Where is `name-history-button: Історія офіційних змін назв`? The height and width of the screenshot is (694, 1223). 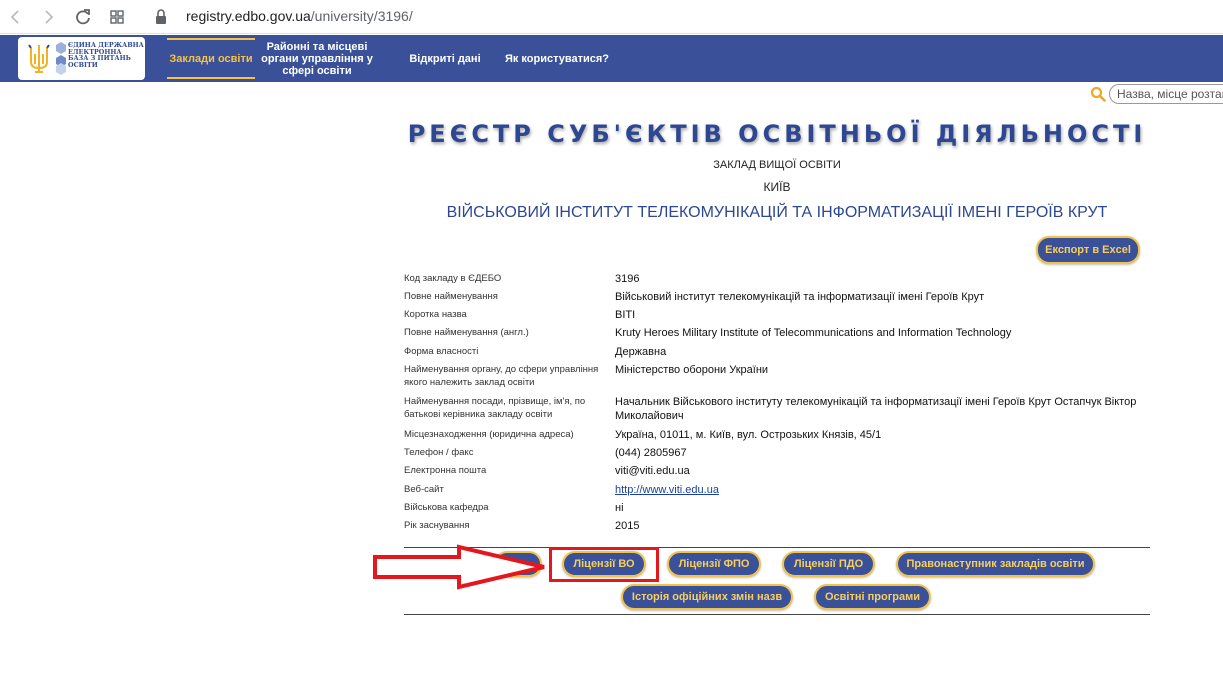 name-history-button: Історія офіційних змін назв is located at coordinates (707, 597).